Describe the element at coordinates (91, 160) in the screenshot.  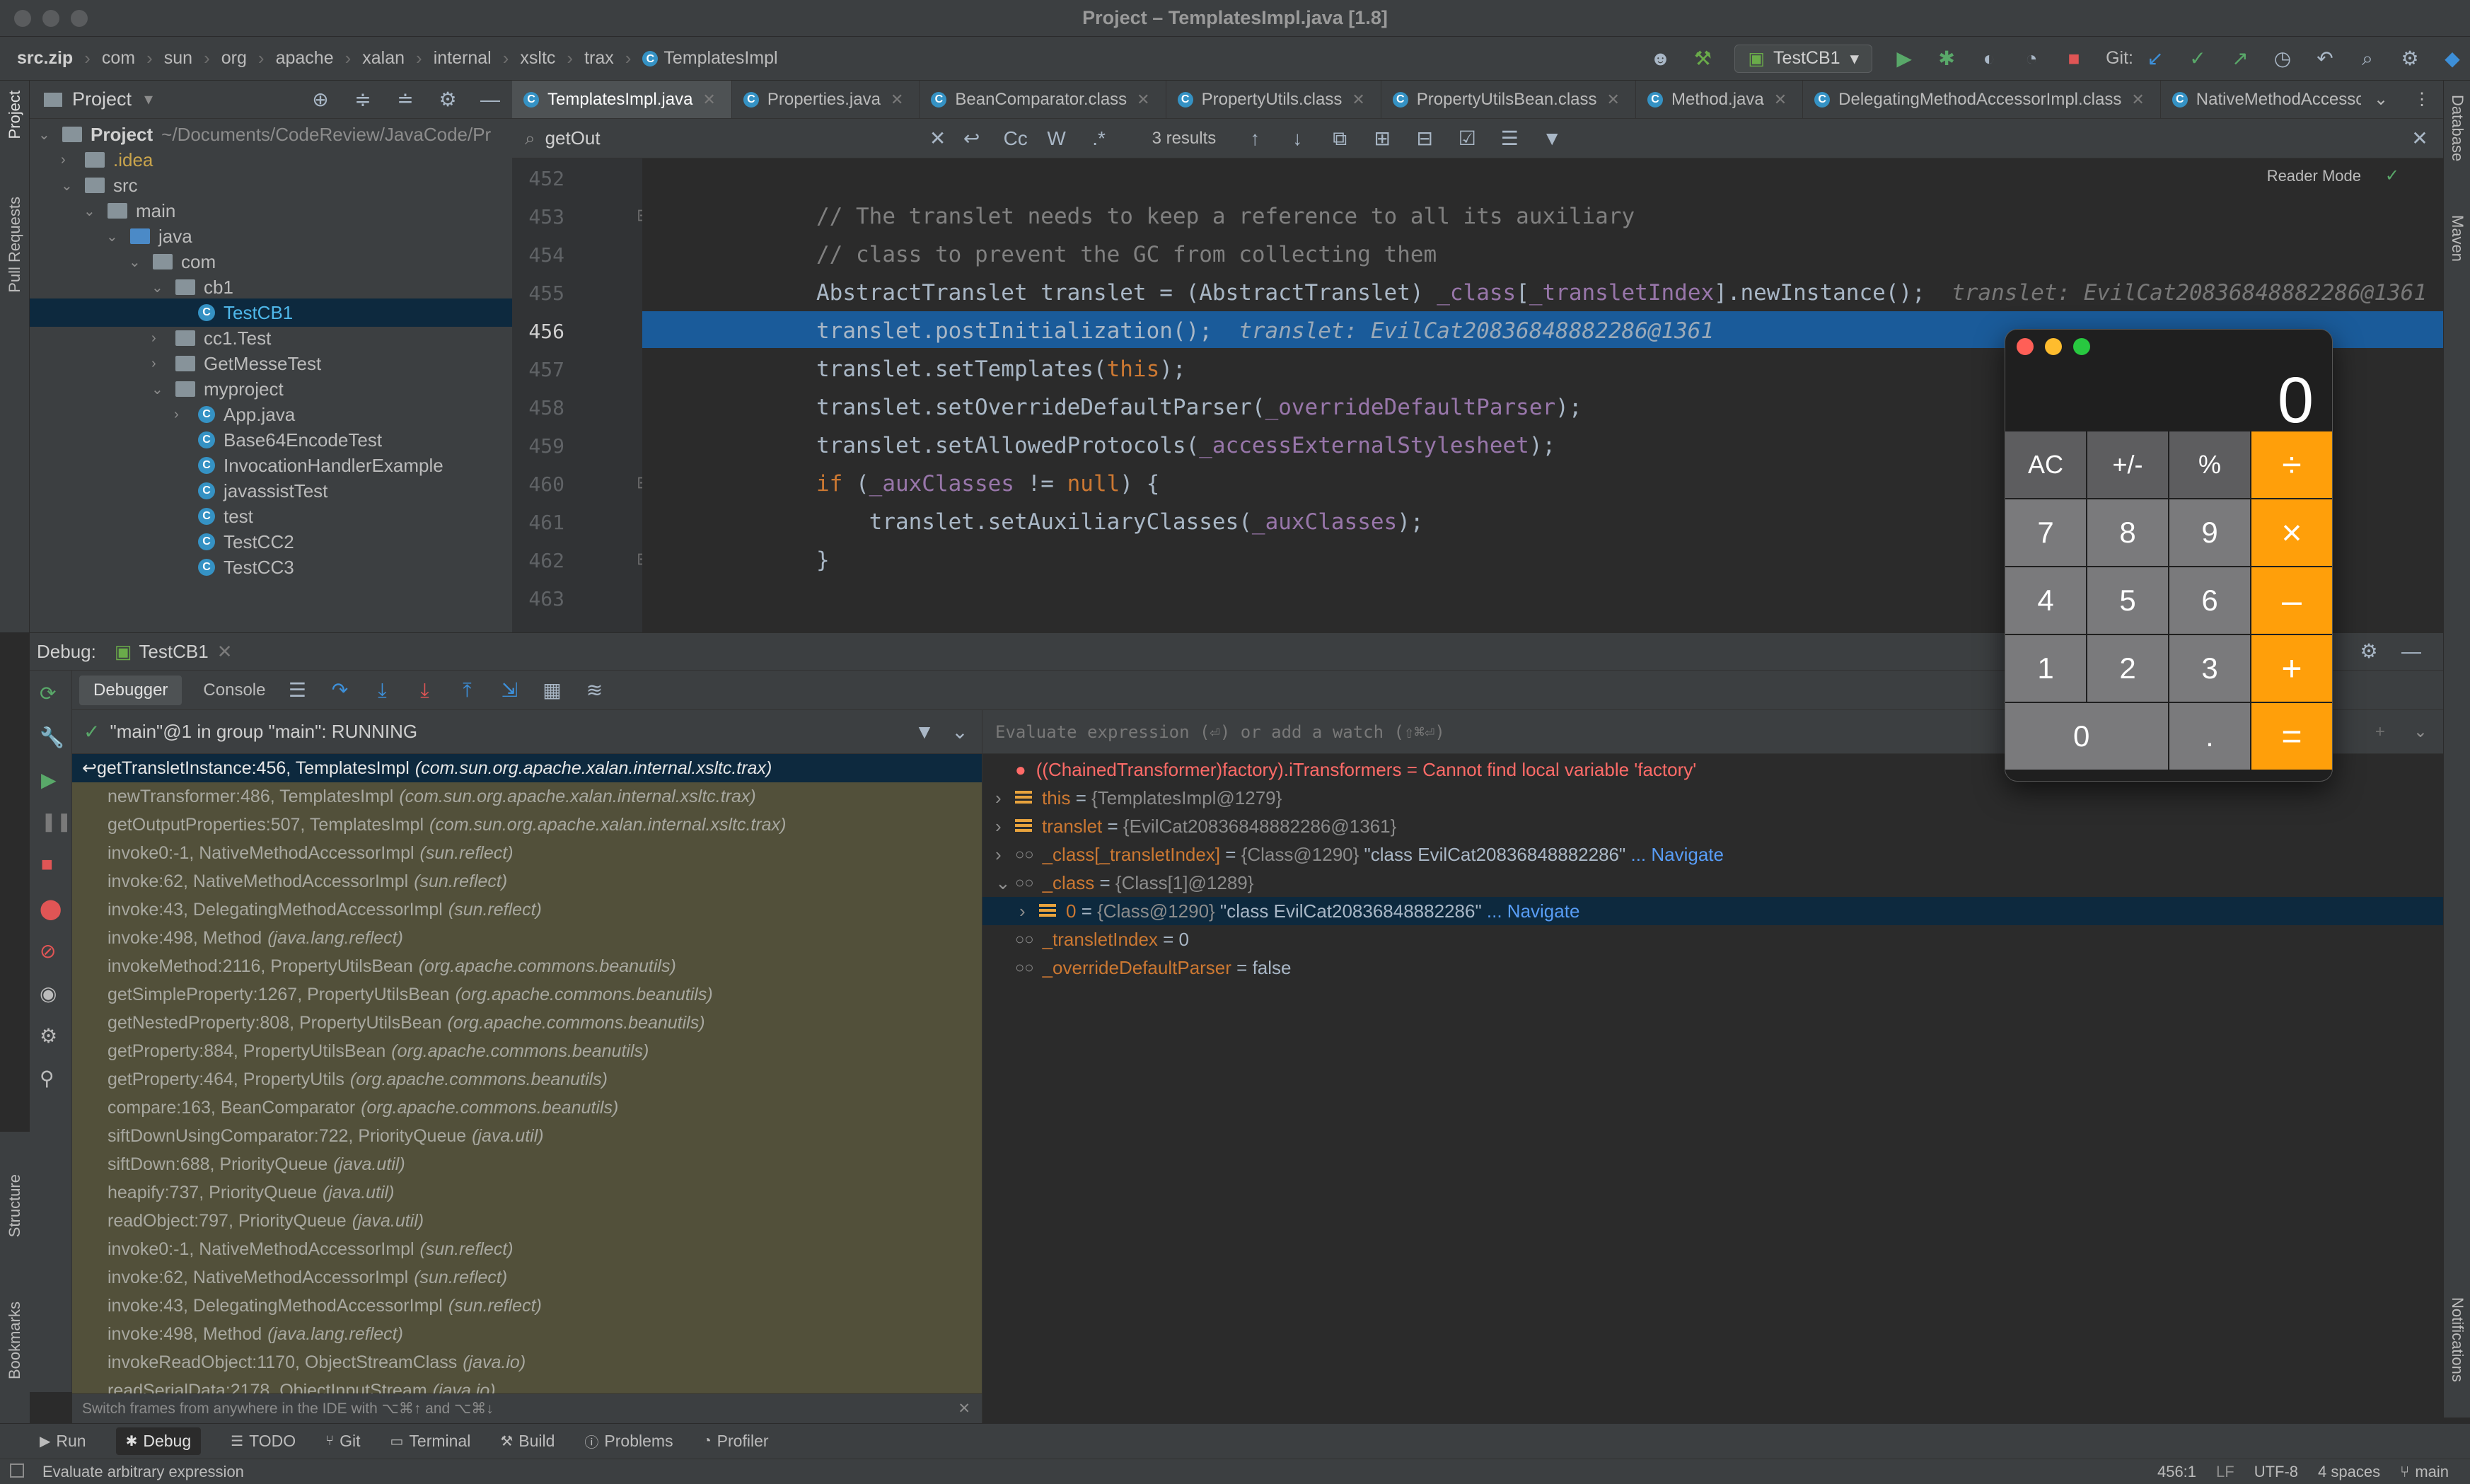
I see `tree-folder-item: › .idea` at that location.